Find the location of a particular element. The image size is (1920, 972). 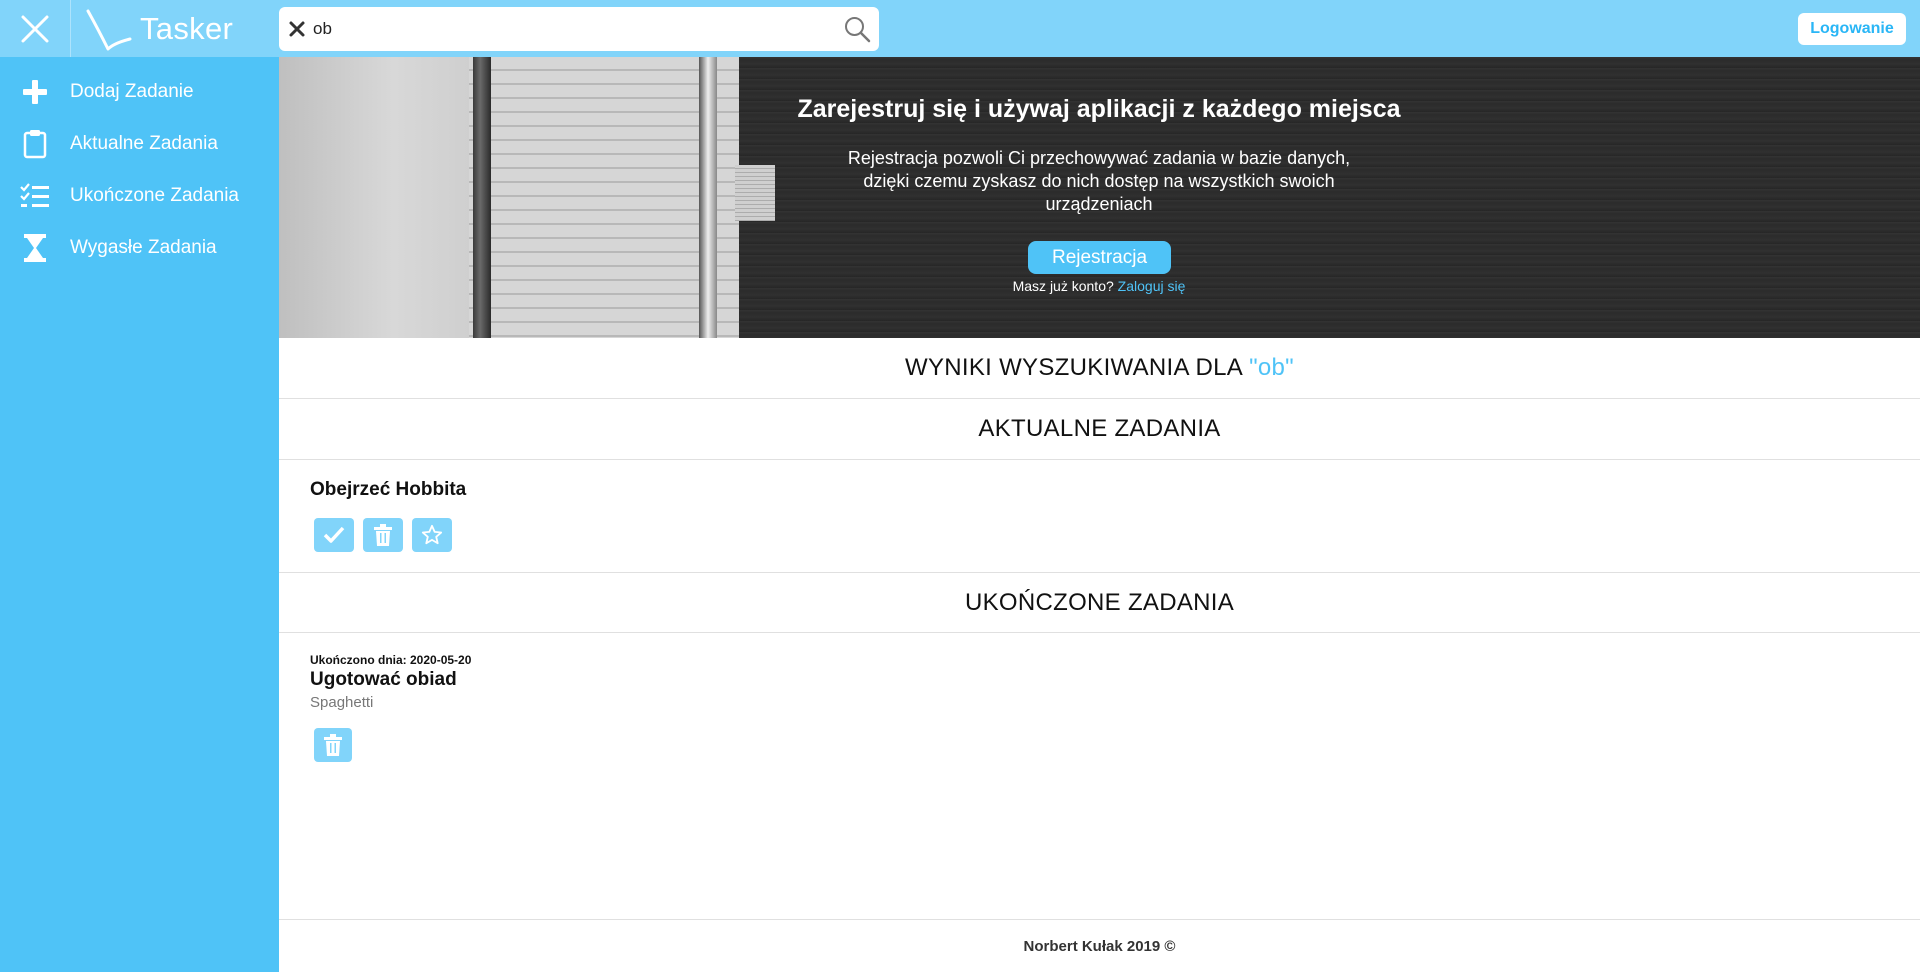

completed-tasks-heading: UKOŃCZONE ZADANIA is located at coordinates (1099, 602).